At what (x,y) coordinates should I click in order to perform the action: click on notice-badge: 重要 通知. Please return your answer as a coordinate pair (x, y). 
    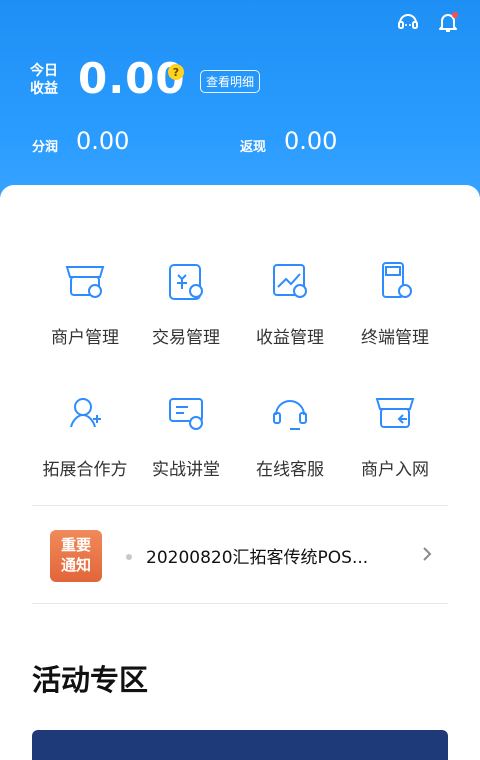
    Looking at the image, I should click on (76, 556).